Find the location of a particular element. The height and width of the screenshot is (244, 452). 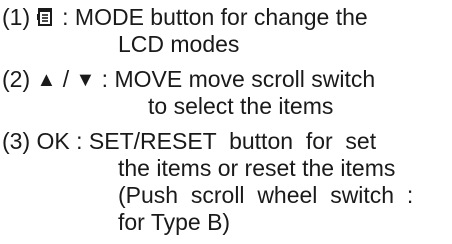

item-2-number: (2) is located at coordinates (16, 79).